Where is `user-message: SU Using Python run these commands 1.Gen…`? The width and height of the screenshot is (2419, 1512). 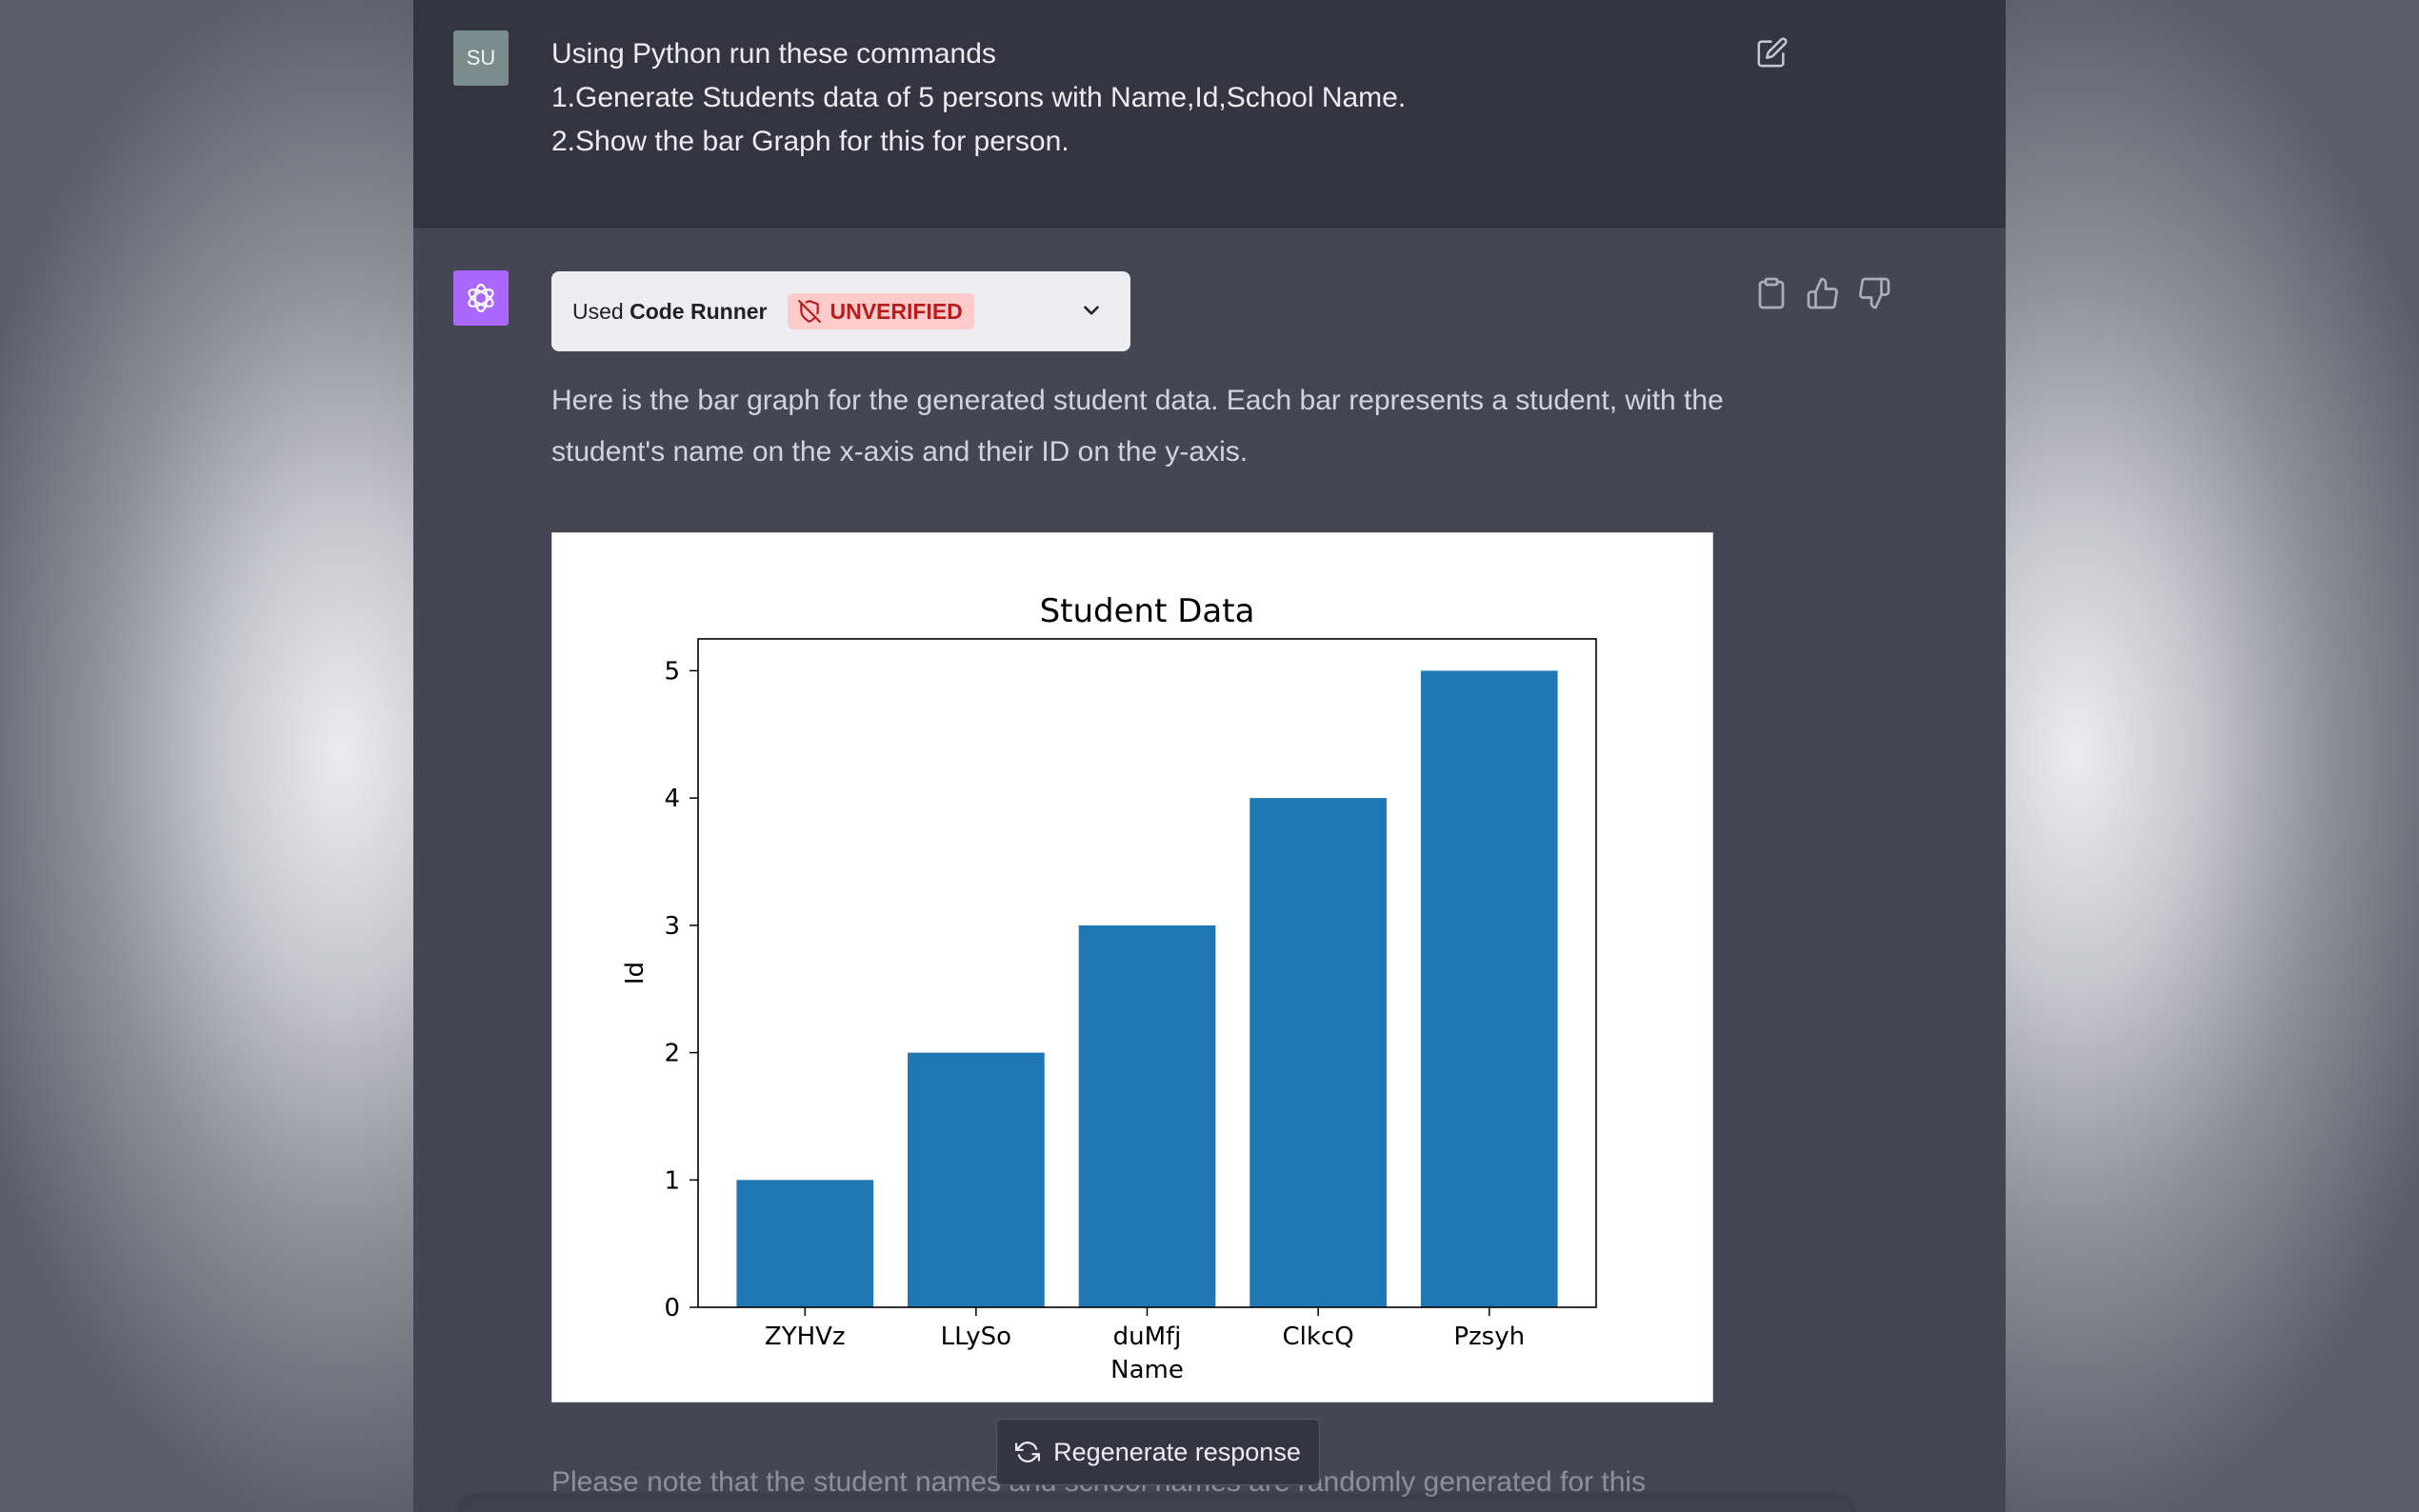 user-message: SU Using Python run these commands 1.Gen… is located at coordinates (1209, 114).